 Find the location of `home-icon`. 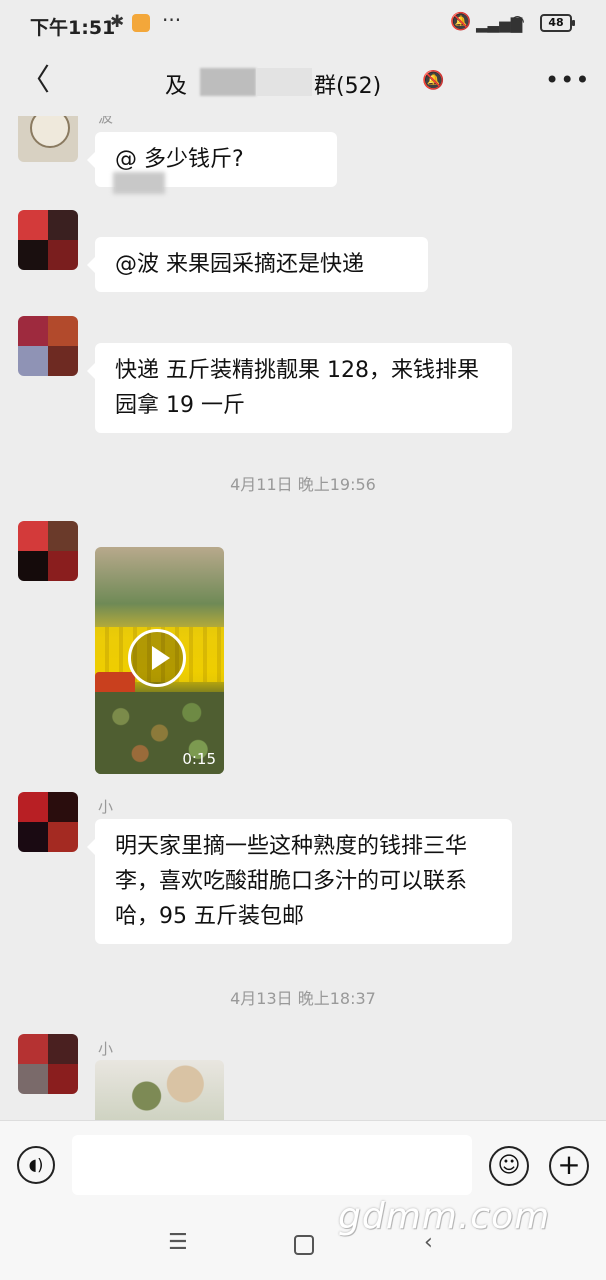

home-icon is located at coordinates (304, 1245).